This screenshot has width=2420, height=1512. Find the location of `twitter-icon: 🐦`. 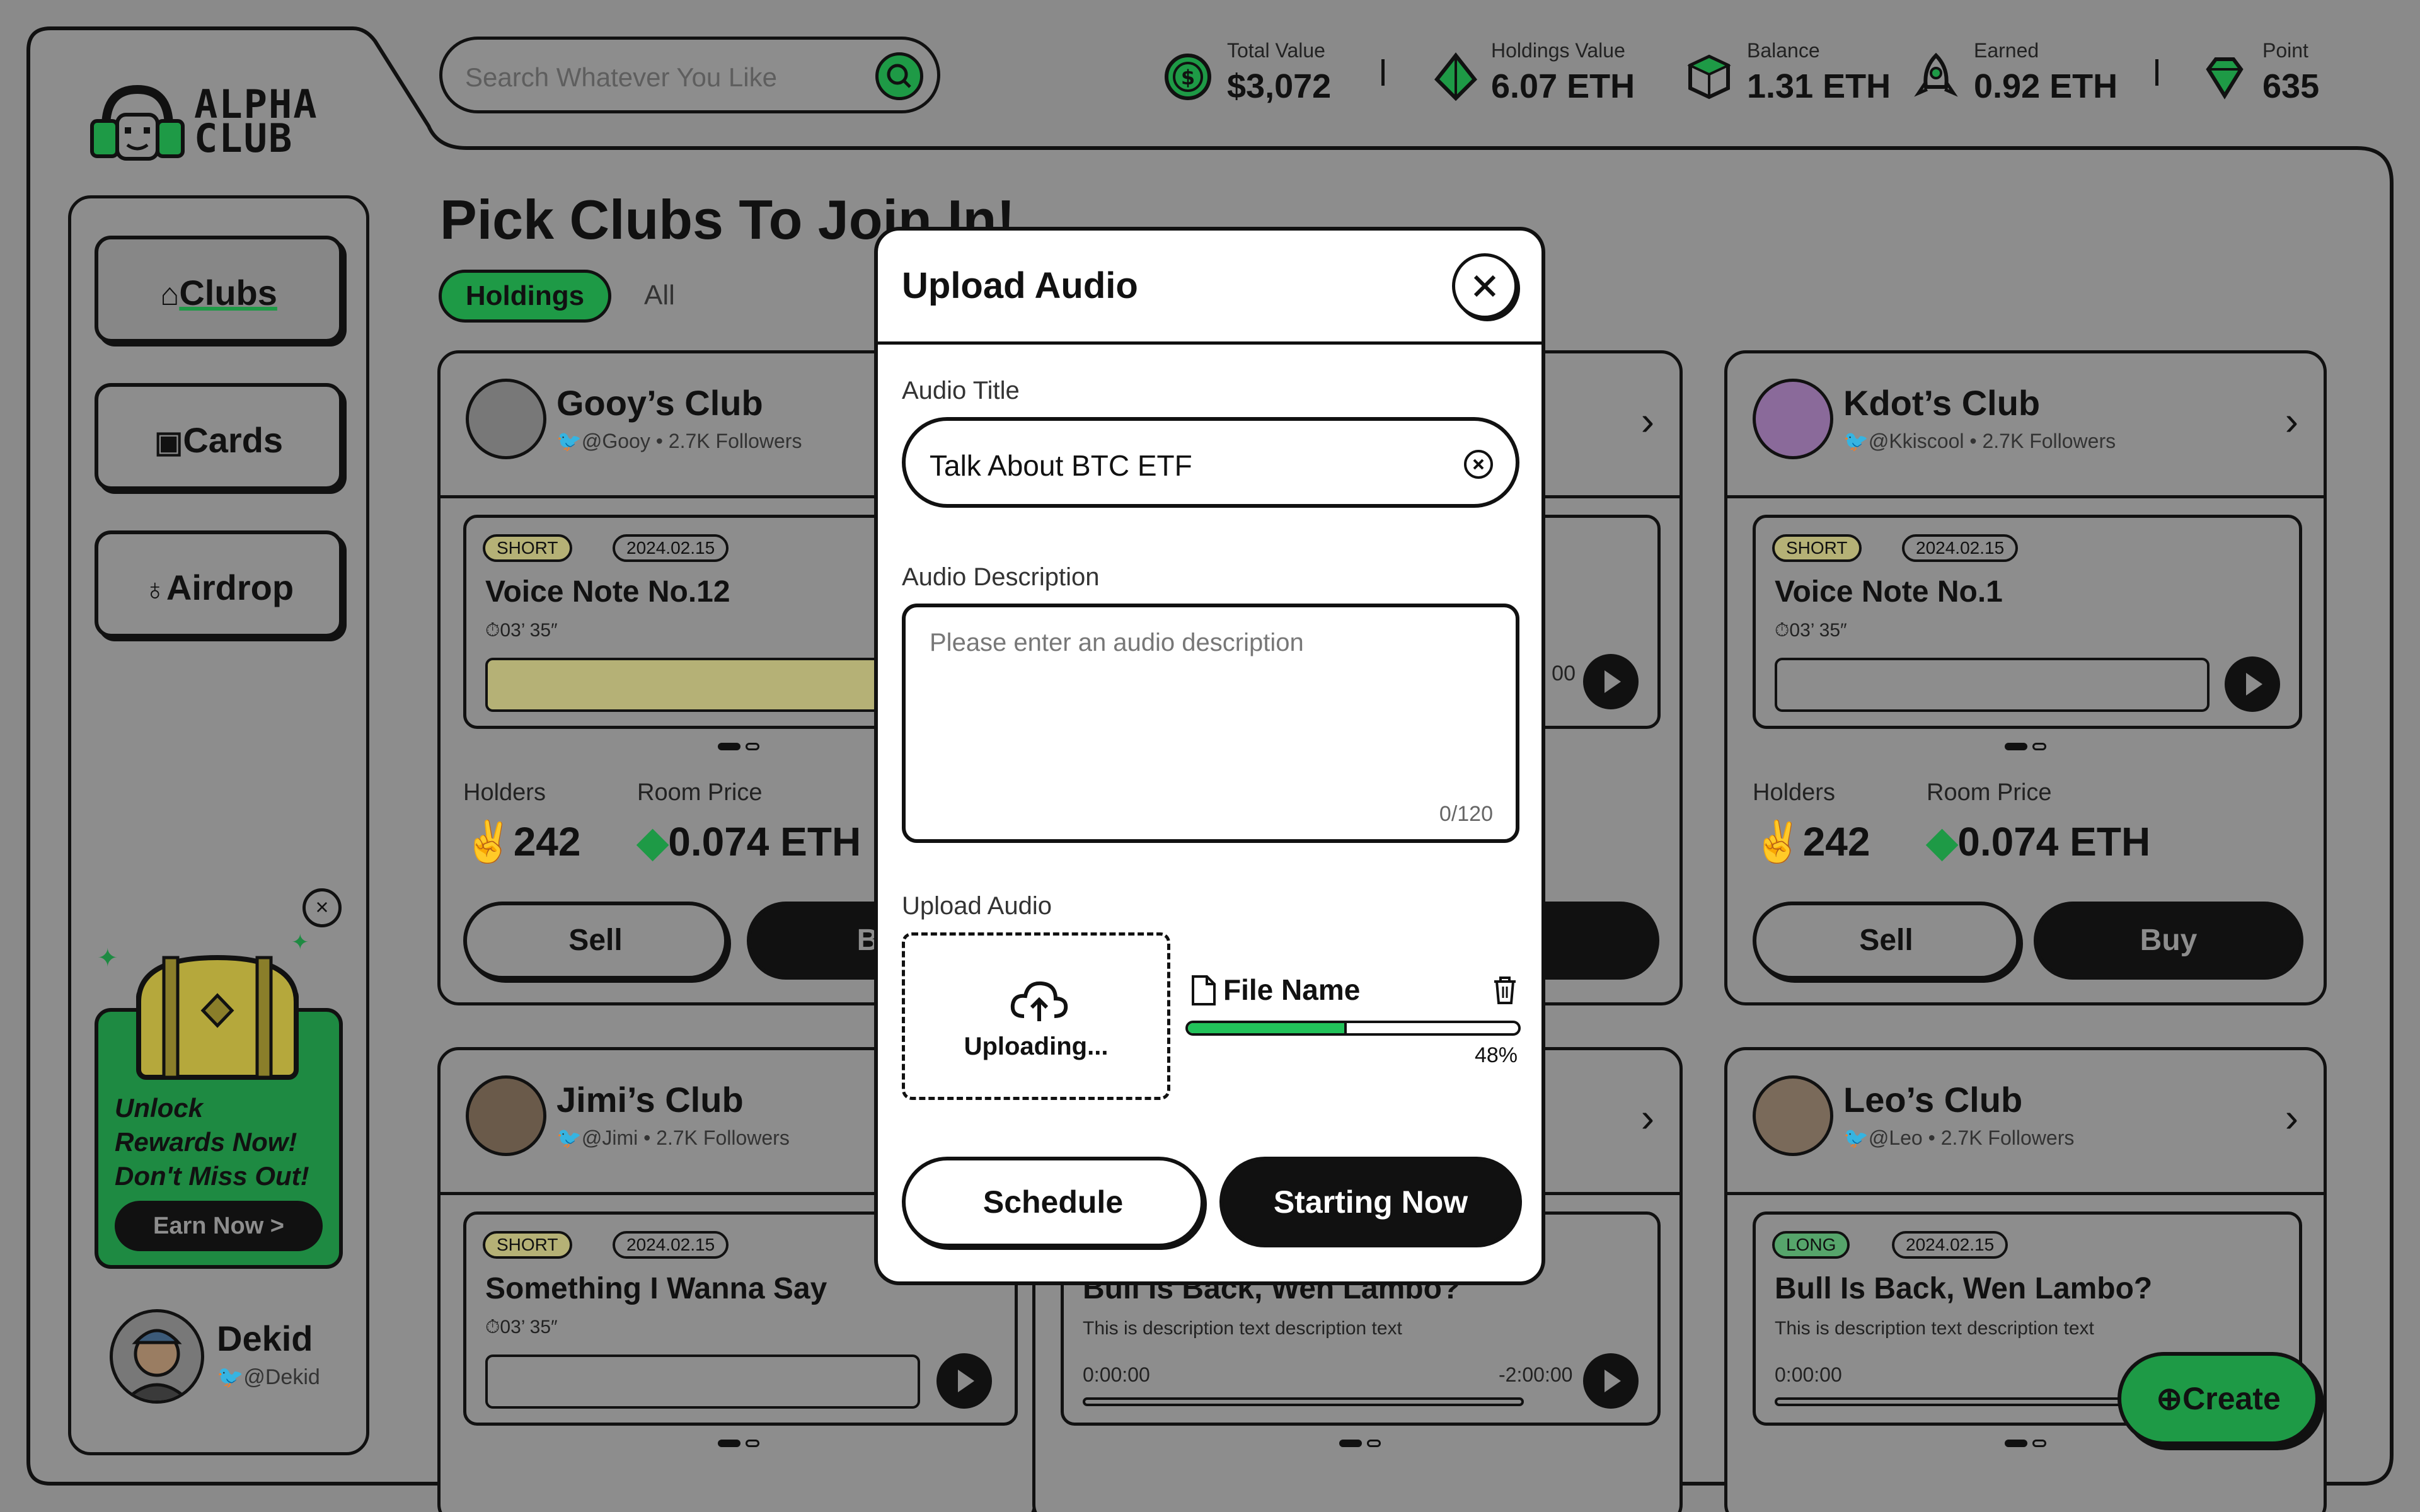

twitter-icon: 🐦 is located at coordinates (1856, 1137).